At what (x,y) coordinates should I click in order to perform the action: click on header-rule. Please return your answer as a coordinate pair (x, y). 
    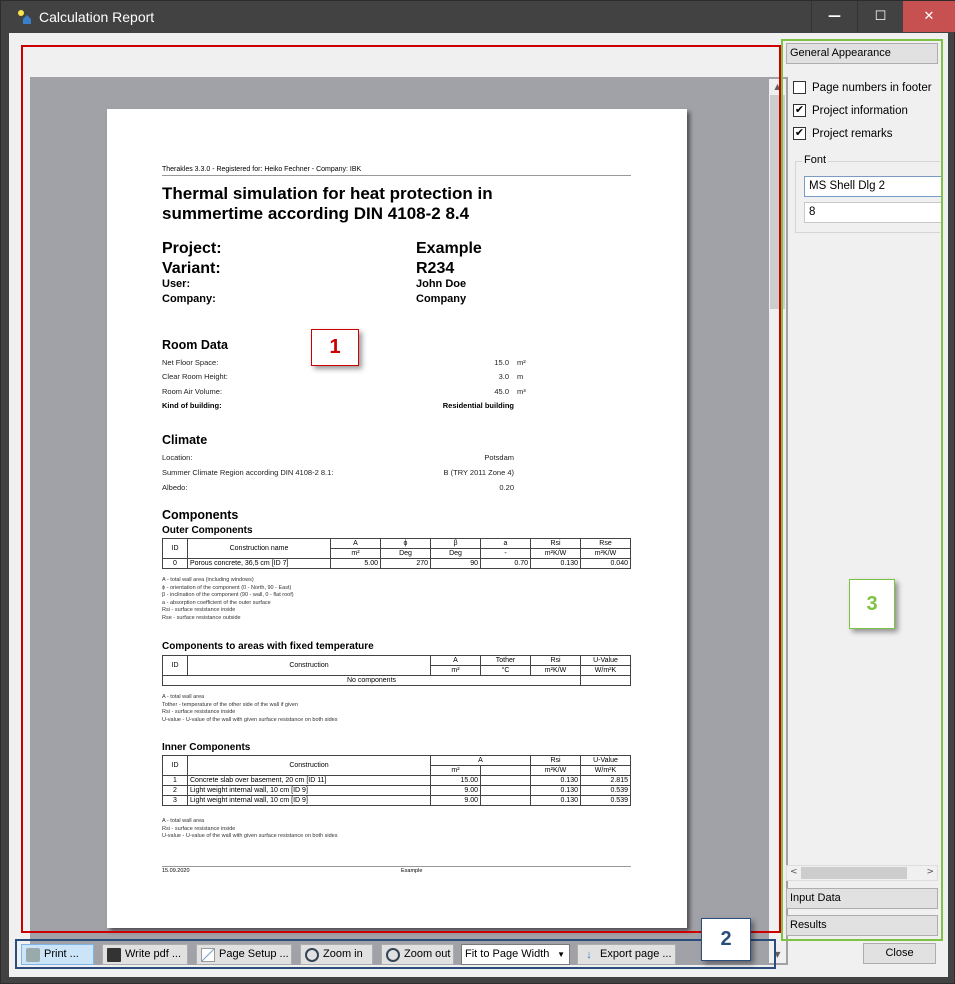
    Looking at the image, I should click on (396, 175).